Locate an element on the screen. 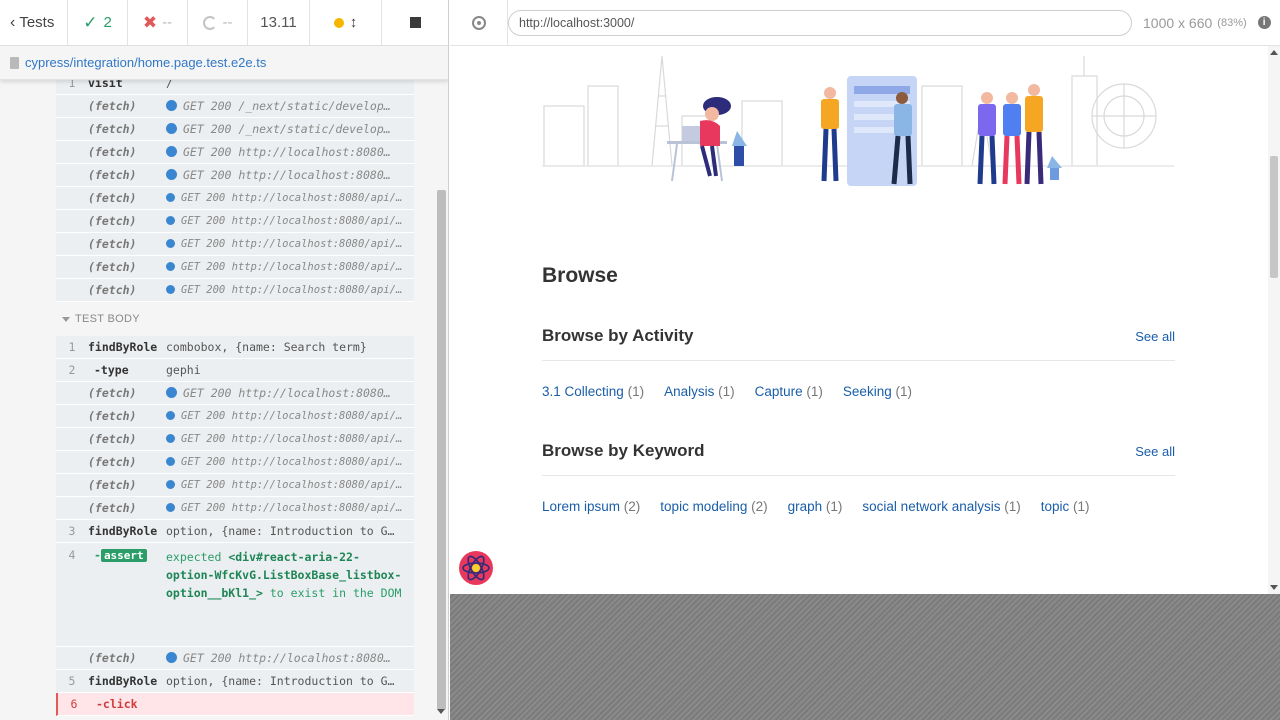  tag-link: topic modeling (2) is located at coordinates (713, 506).